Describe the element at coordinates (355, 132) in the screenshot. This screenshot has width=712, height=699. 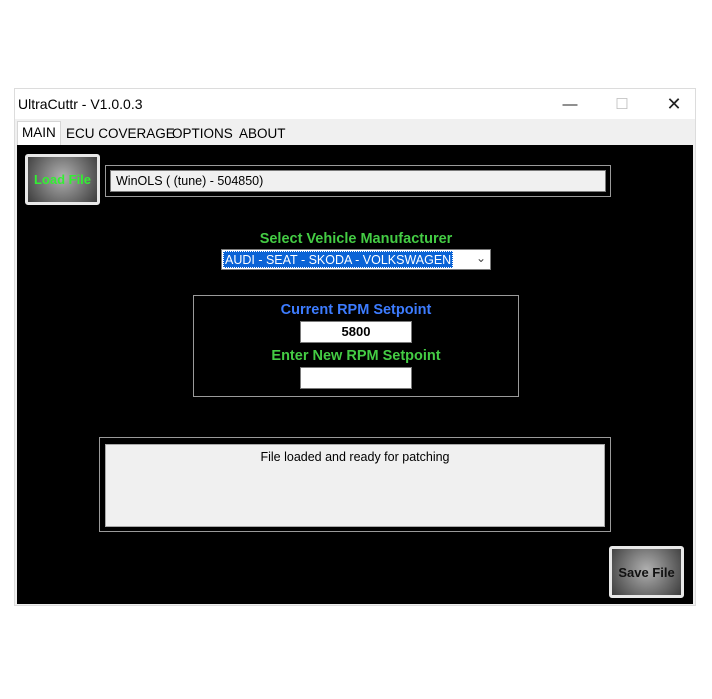
I see `tab-strip: MAIN ECU COVERAGE OPTIONS ABOUT` at that location.